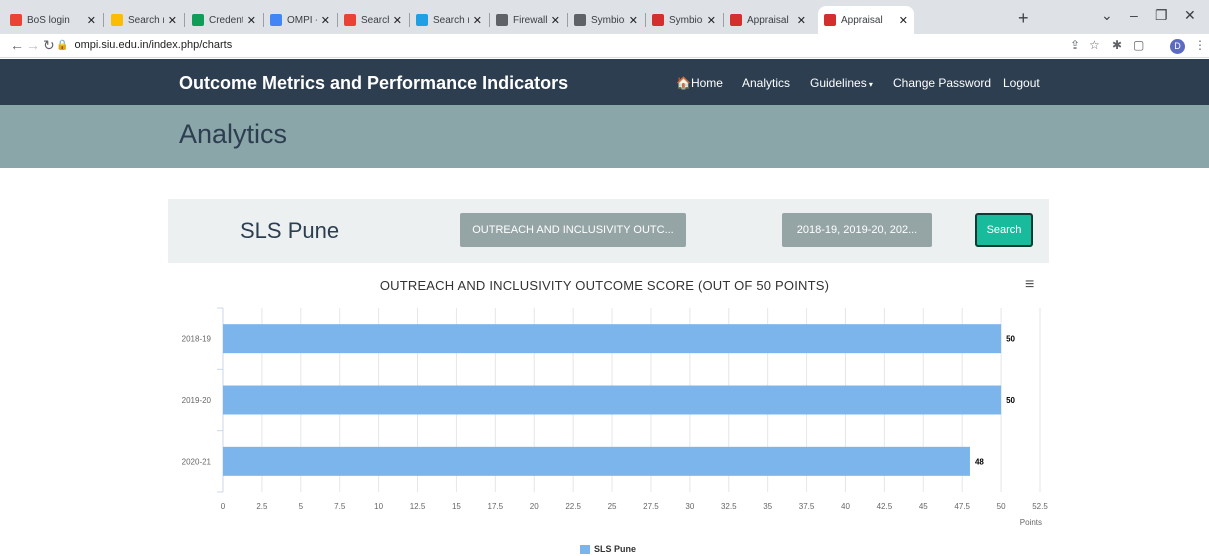  What do you see at coordinates (197, 339) in the screenshot?
I see `y-category-label: 2018-19` at bounding box center [197, 339].